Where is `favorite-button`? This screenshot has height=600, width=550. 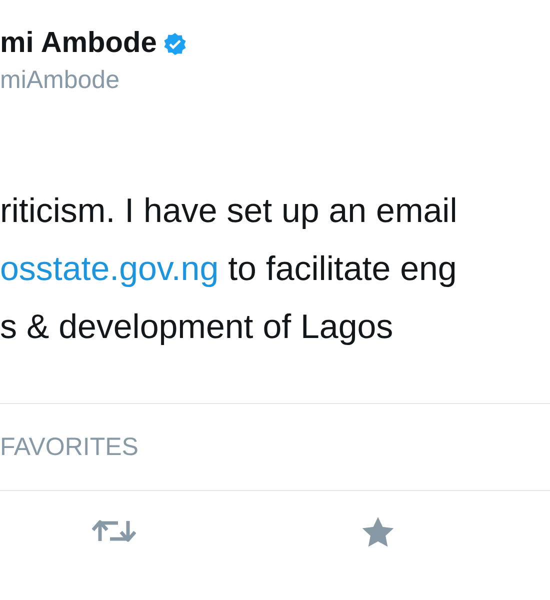
favorite-button is located at coordinates (378, 532).